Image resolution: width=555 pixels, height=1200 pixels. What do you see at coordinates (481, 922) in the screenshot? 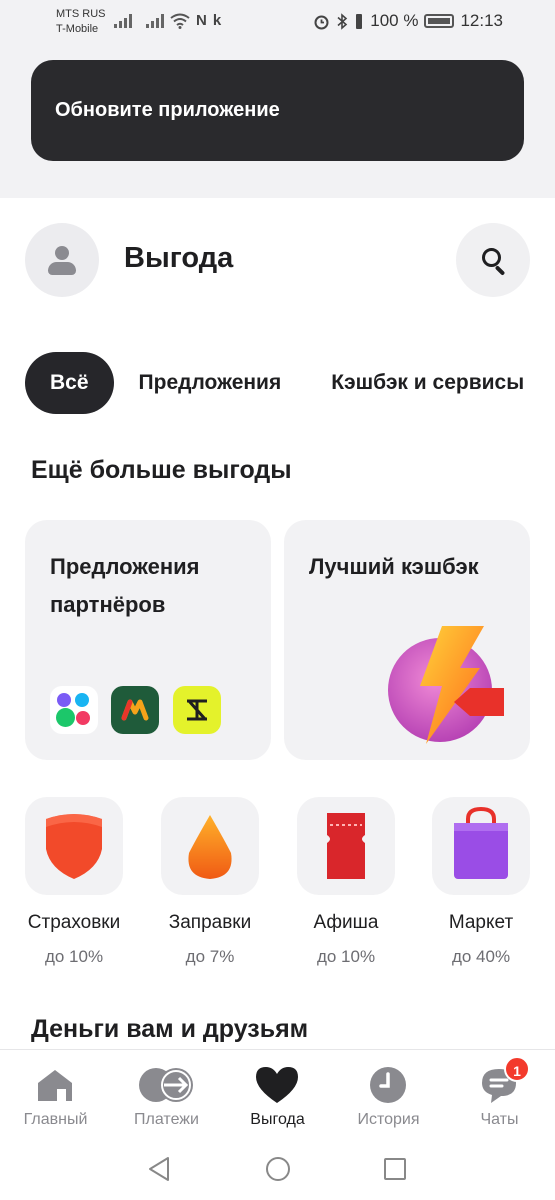
I see `category-label: Маркет` at bounding box center [481, 922].